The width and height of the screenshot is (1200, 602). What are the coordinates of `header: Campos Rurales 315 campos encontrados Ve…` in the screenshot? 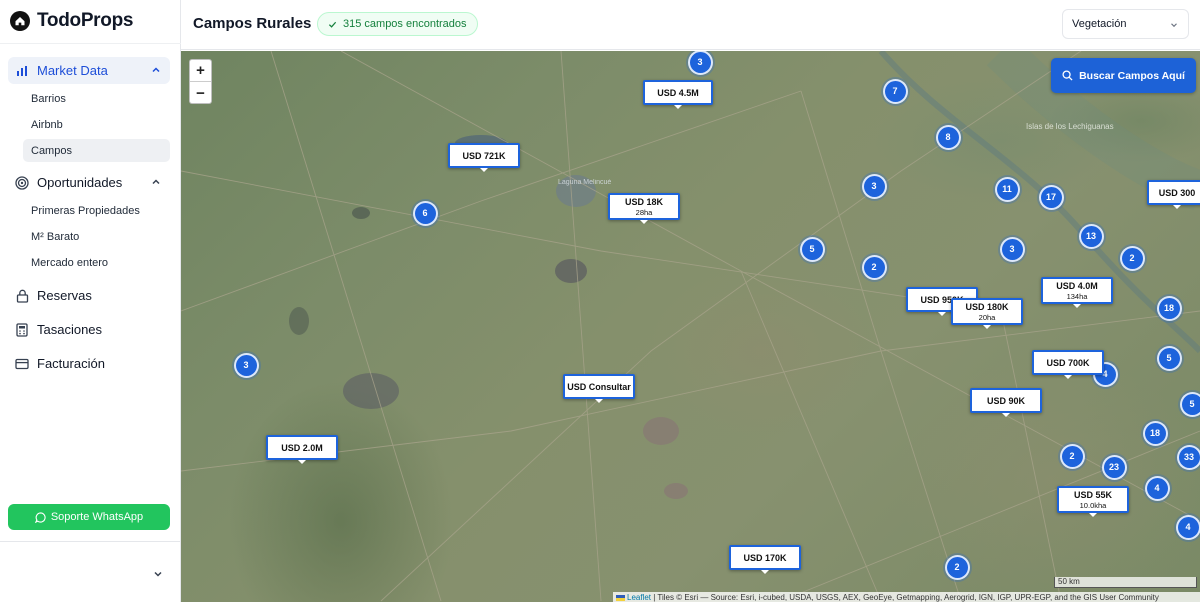 It's located at (690, 25).